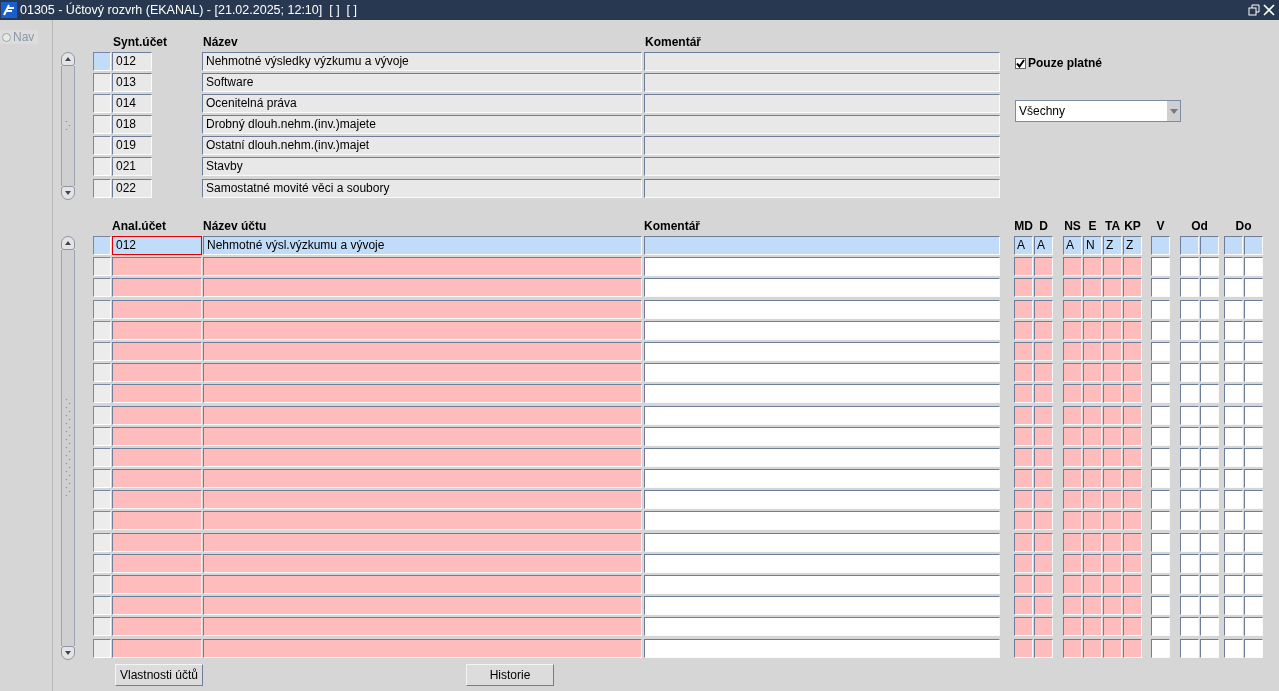 The height and width of the screenshot is (691, 1279). Describe the element at coordinates (1098, 63) in the screenshot. I see `only-valid-checkbox: Pouze platné` at that location.